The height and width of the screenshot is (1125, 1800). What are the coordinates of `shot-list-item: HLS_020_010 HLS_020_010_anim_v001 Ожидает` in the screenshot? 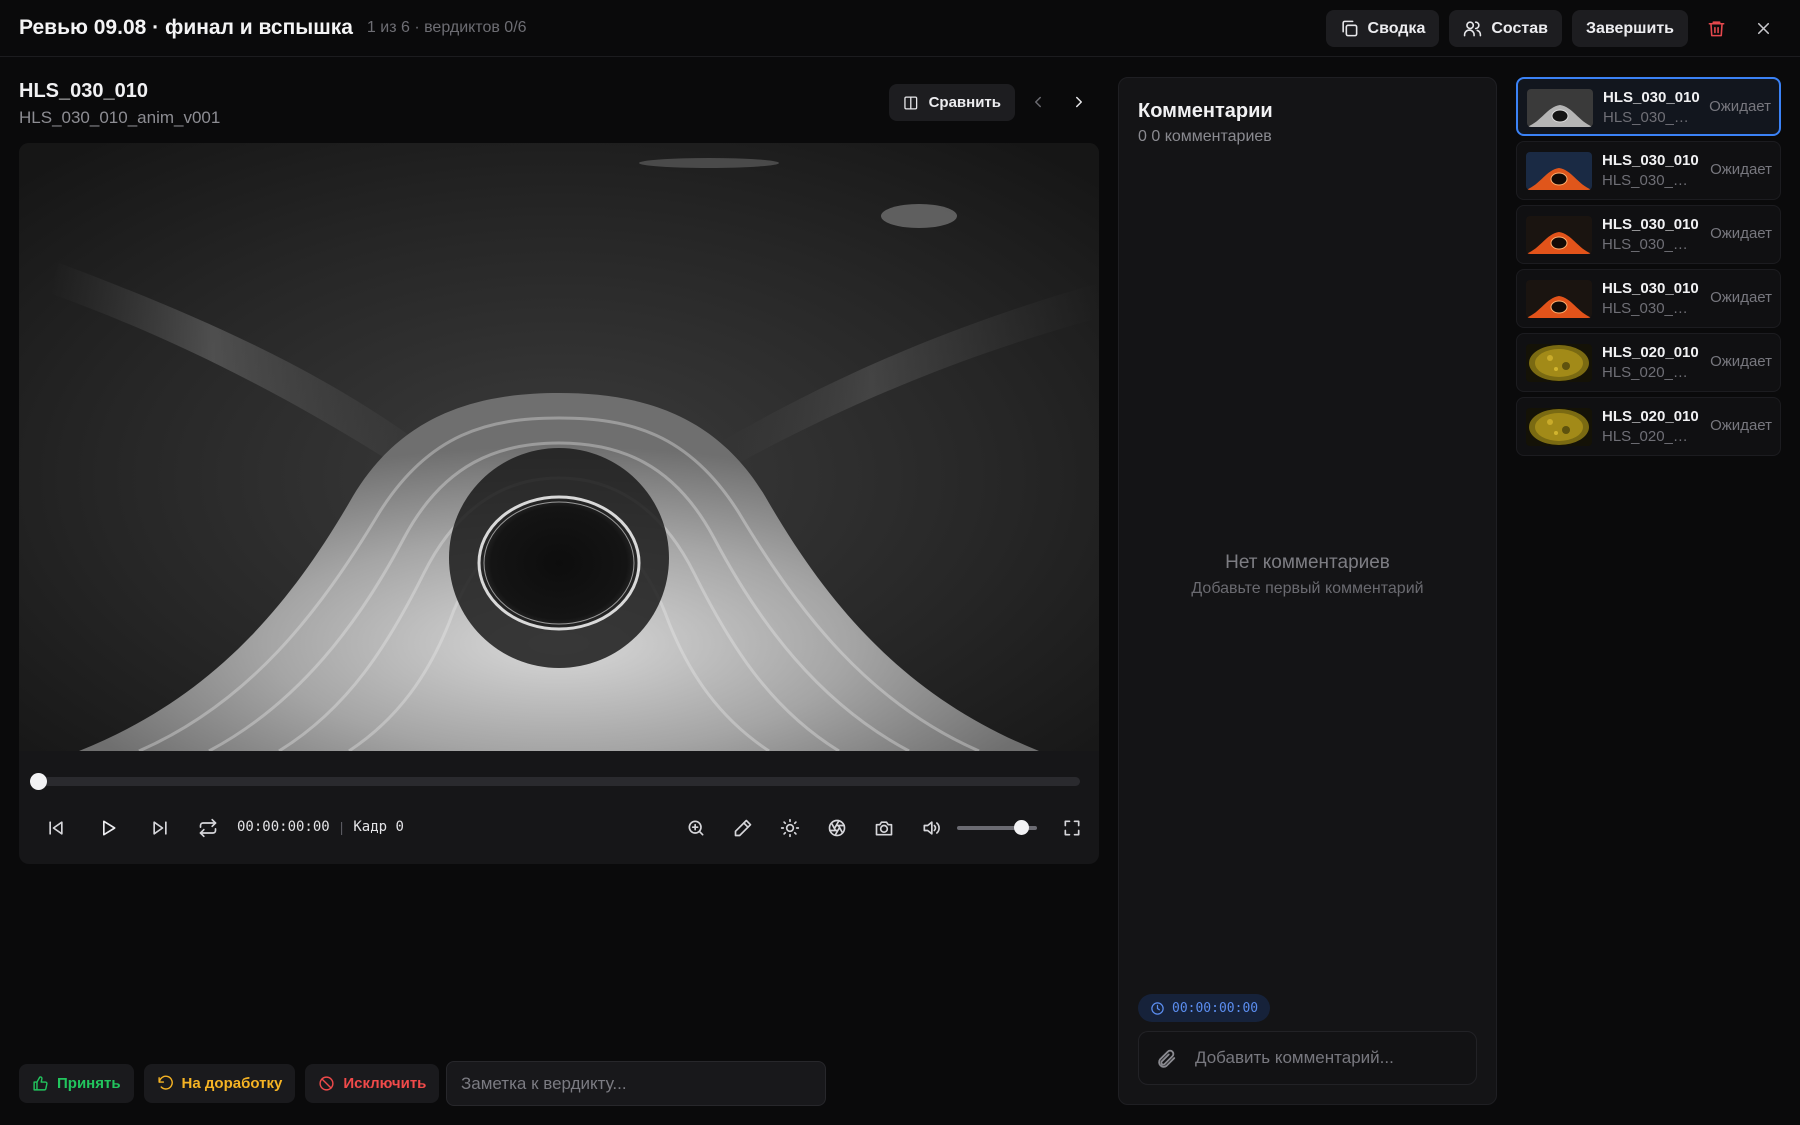 It's located at (1648, 362).